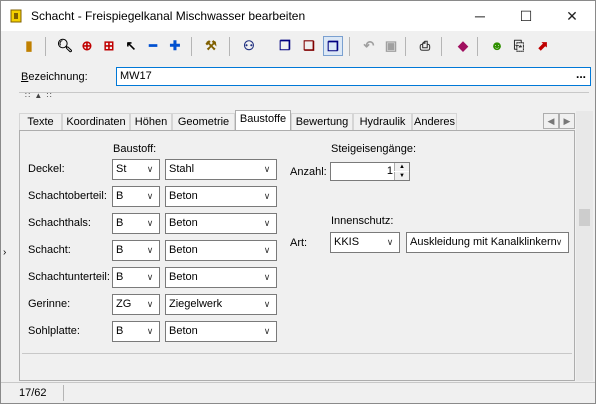 This screenshot has height=404, width=596. Describe the element at coordinates (483, 242) in the screenshot. I see `innenschutz-value: Auskleidung mit Kanalklinkern` at that location.